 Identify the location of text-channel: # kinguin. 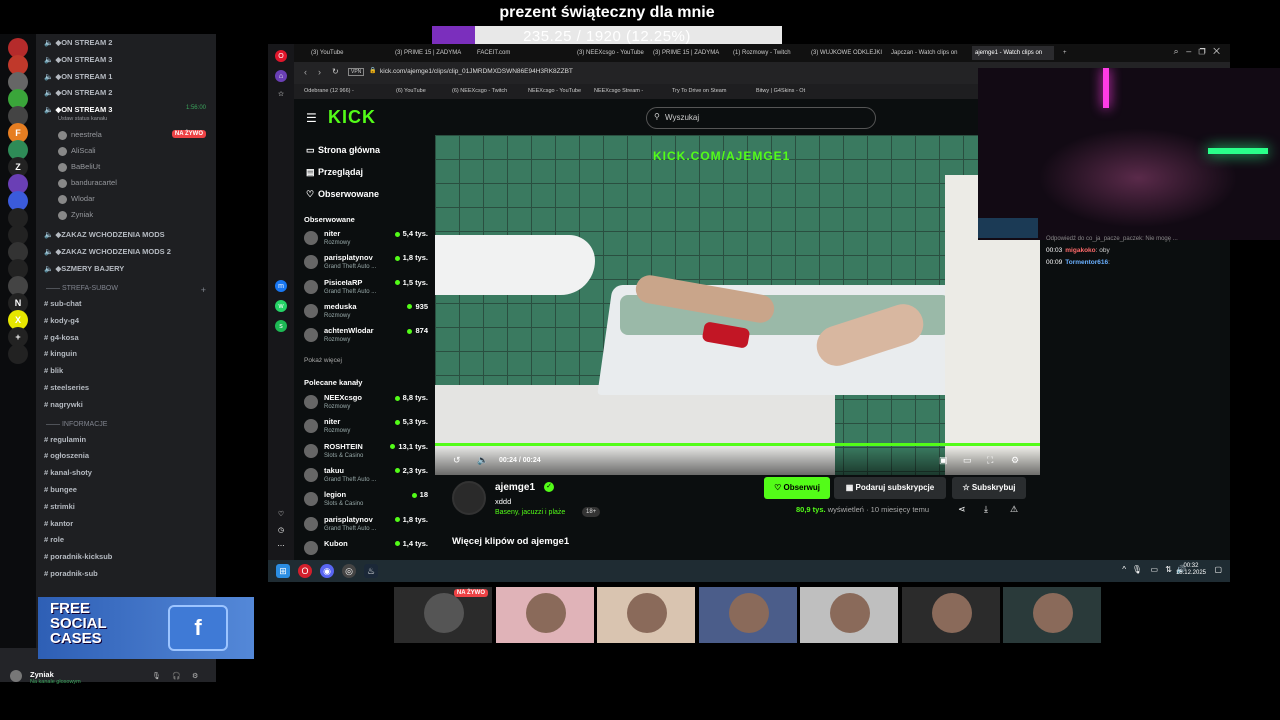
(60, 353).